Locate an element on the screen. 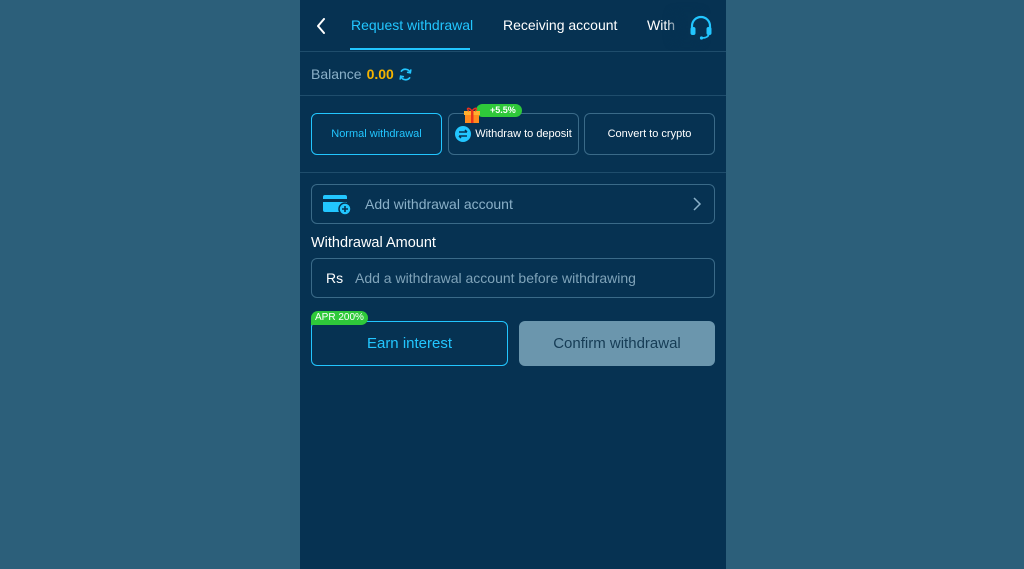  card-add-icon is located at coordinates (337, 205).